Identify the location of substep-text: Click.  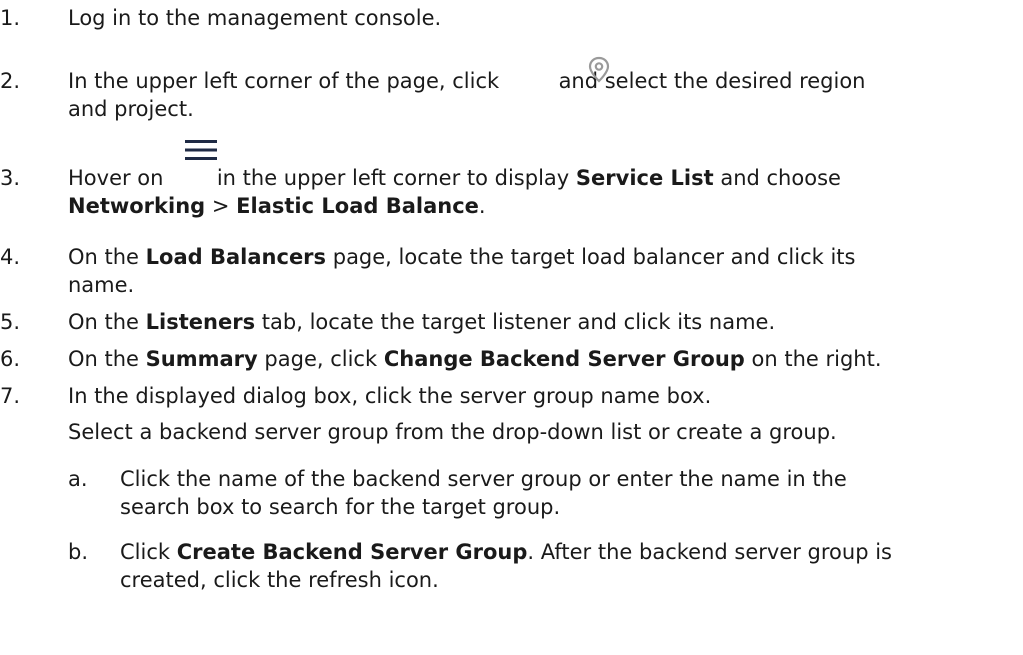
(145, 552).